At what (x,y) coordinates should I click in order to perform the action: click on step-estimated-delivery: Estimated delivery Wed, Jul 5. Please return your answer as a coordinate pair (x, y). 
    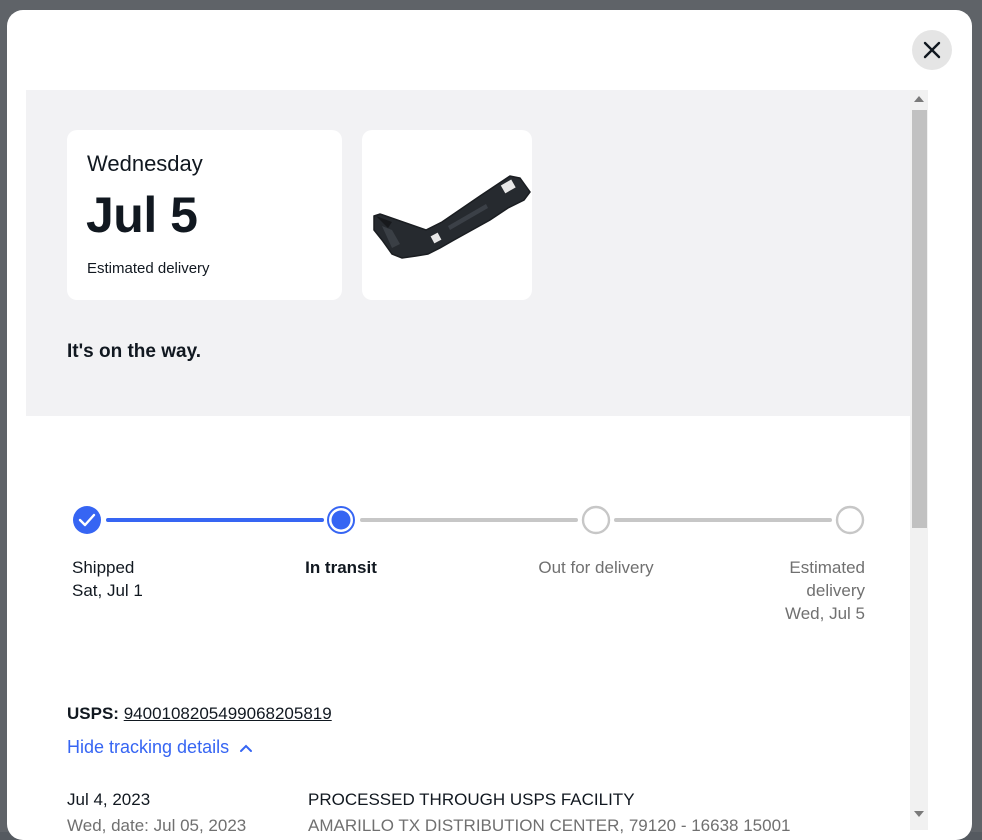
    Looking at the image, I should click on (805, 590).